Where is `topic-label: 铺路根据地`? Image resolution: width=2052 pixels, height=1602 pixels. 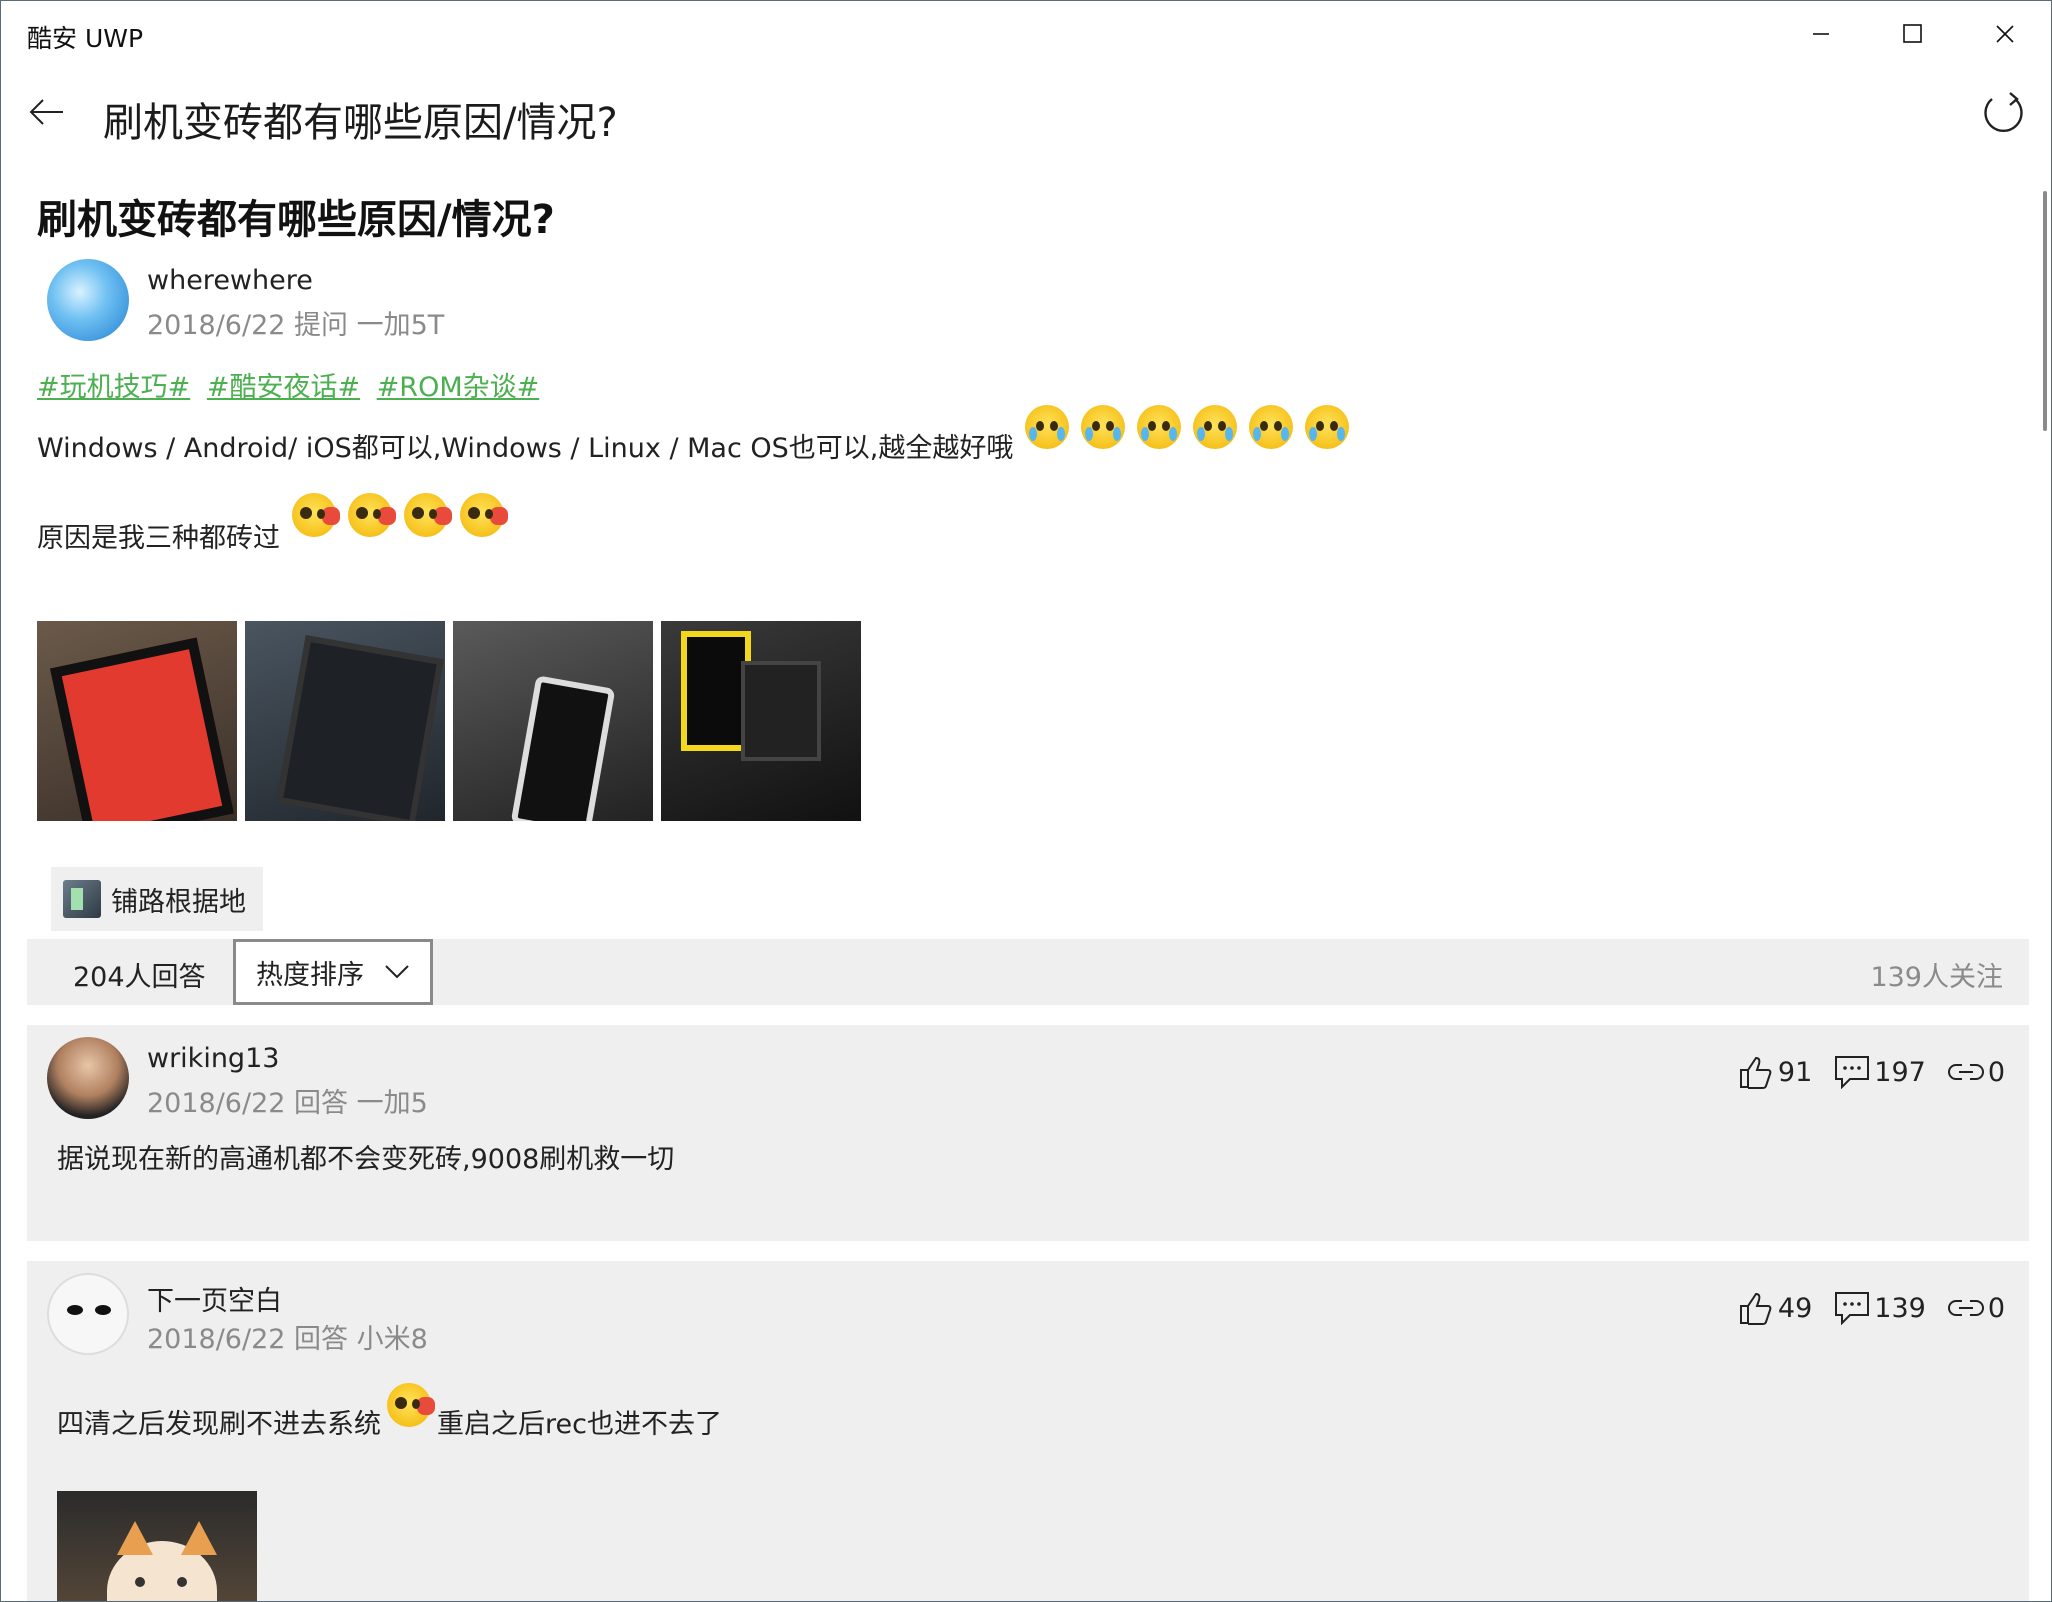 topic-label: 铺路根据地 is located at coordinates (178, 902).